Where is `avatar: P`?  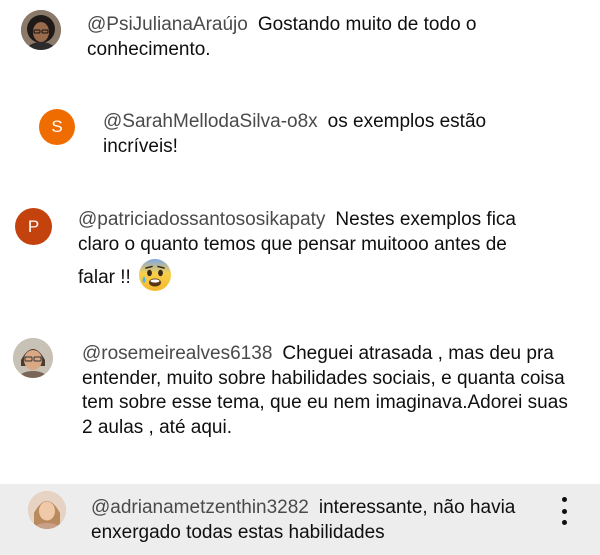 avatar: P is located at coordinates (33, 226).